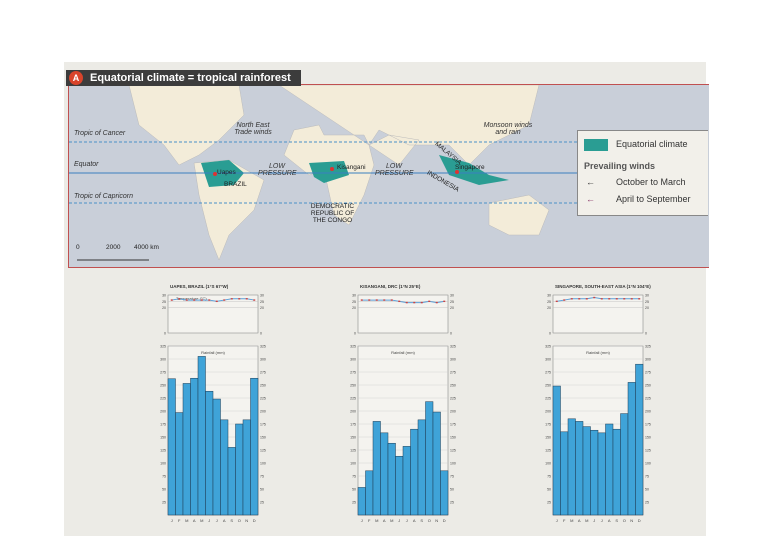 The image size is (768, 544). What do you see at coordinates (332, 169) in the screenshot?
I see `kisangani-marker` at bounding box center [332, 169].